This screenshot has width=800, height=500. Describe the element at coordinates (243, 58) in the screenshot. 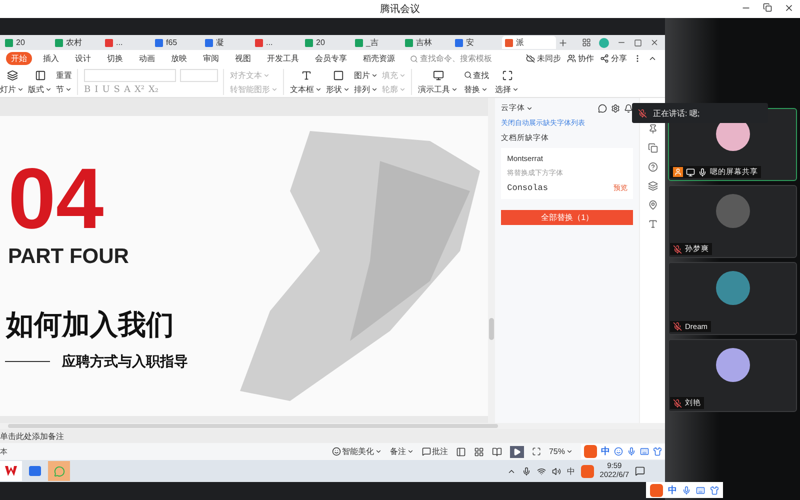

I see `ribbon-tab: 视图` at that location.